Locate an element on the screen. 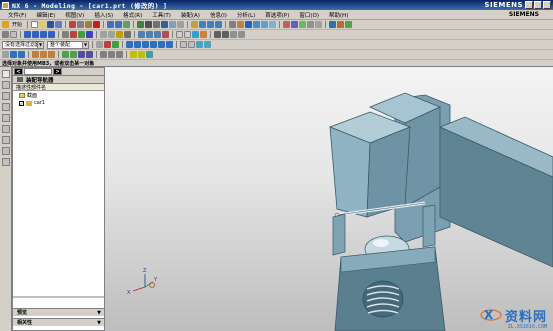  menu-analysis: 分析(L) is located at coordinates (246, 15).